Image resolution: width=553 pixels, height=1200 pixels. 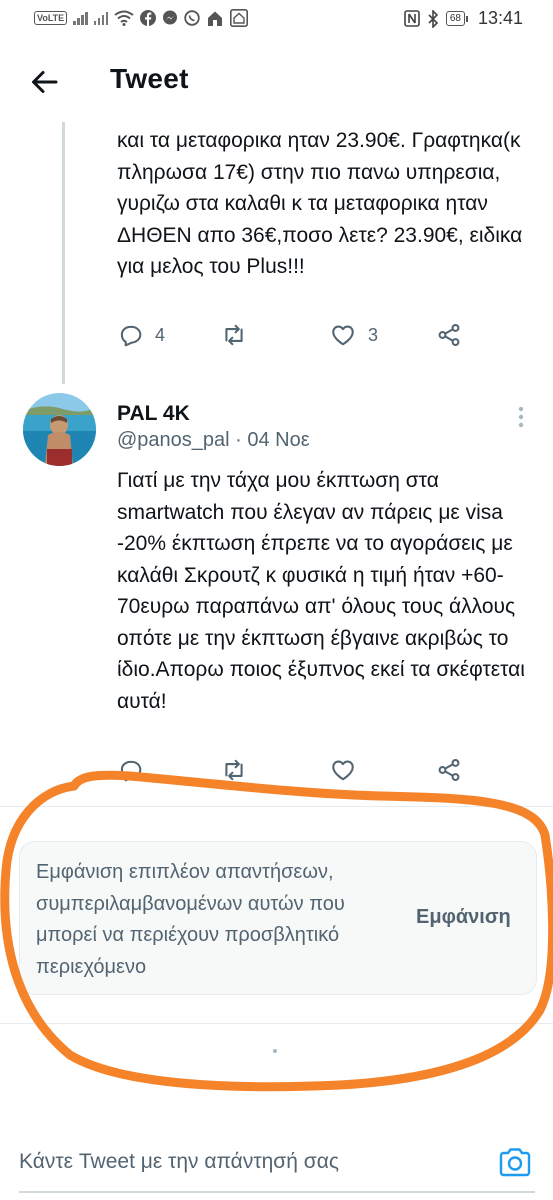 I want to click on camera-icon, so click(x=515, y=1162).